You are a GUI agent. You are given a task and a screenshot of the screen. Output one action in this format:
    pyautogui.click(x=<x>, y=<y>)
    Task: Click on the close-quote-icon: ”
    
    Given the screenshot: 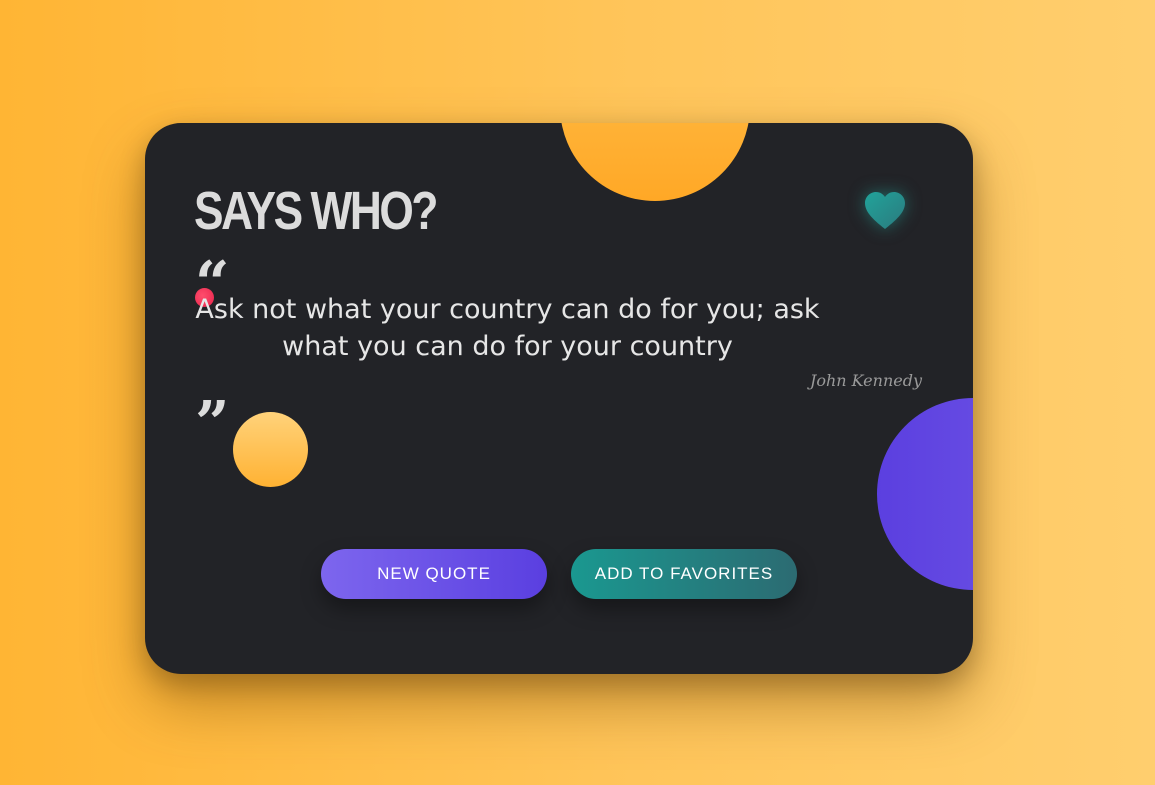 What is the action you would take?
    pyautogui.click(x=212, y=424)
    